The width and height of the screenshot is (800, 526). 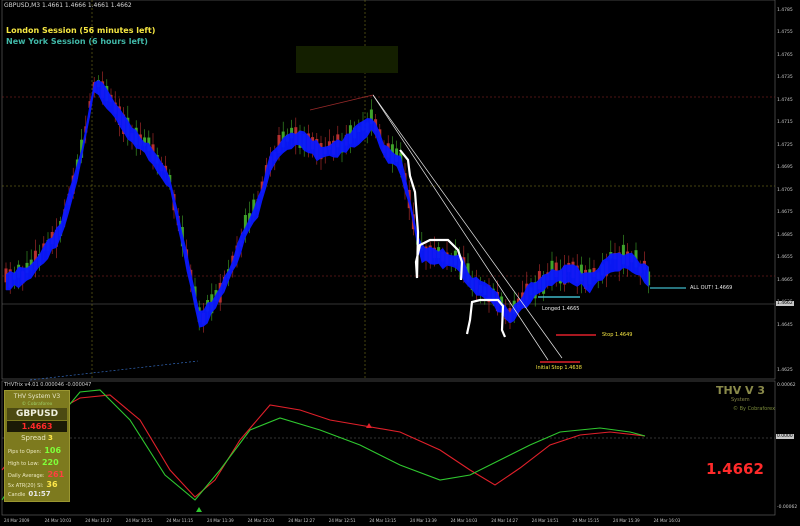 What do you see at coordinates (52, 484) in the screenshot?
I see `atr-value: 36` at bounding box center [52, 484].